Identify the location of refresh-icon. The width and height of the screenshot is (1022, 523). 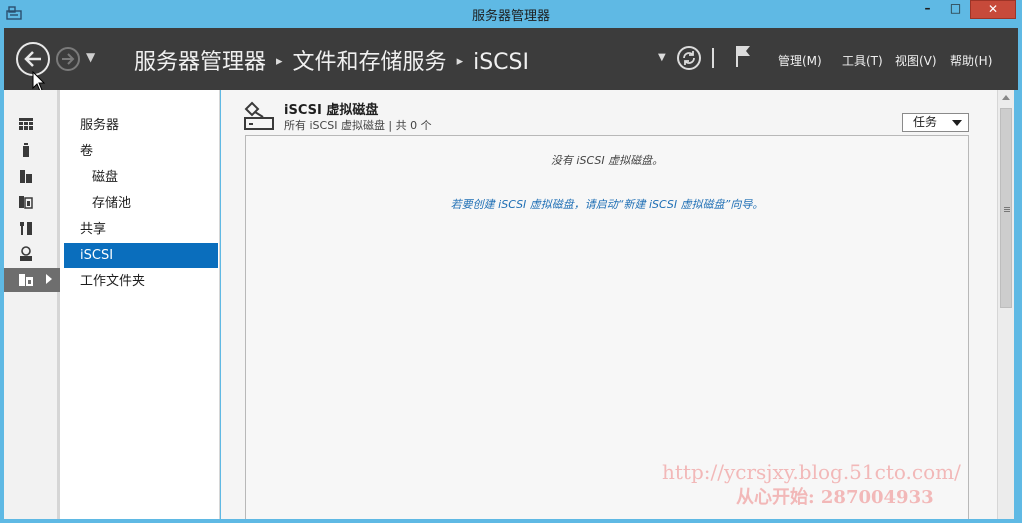
(689, 58).